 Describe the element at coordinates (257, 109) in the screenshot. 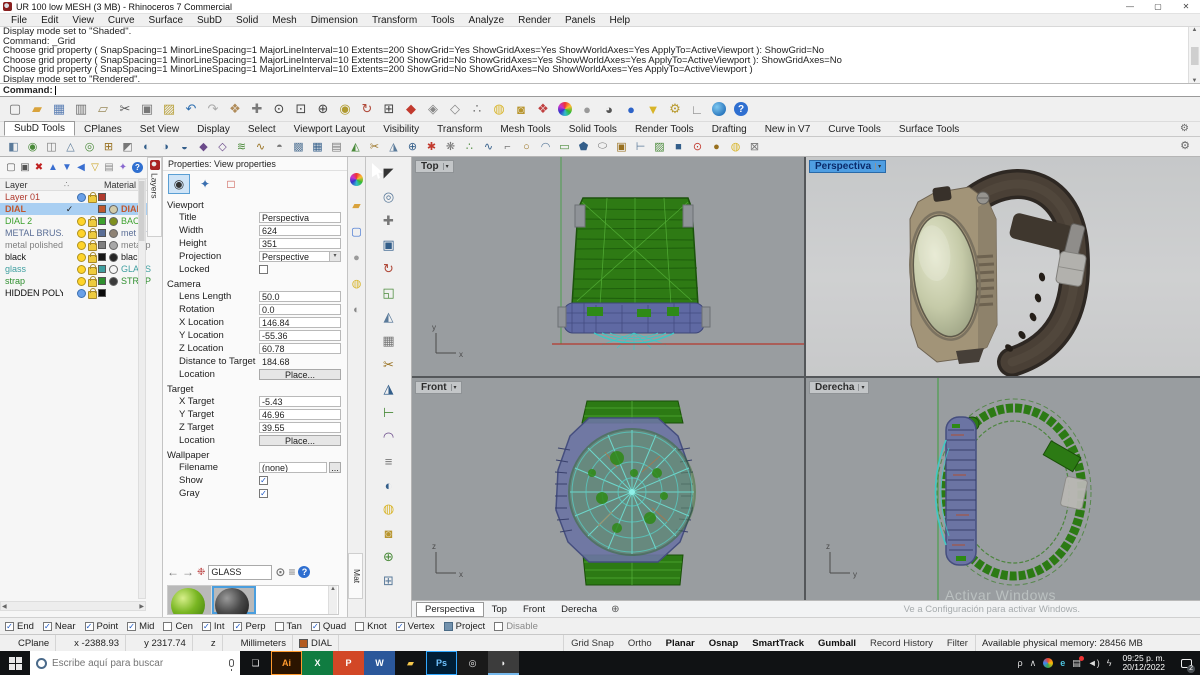

I see `move-icon: ✚` at that location.